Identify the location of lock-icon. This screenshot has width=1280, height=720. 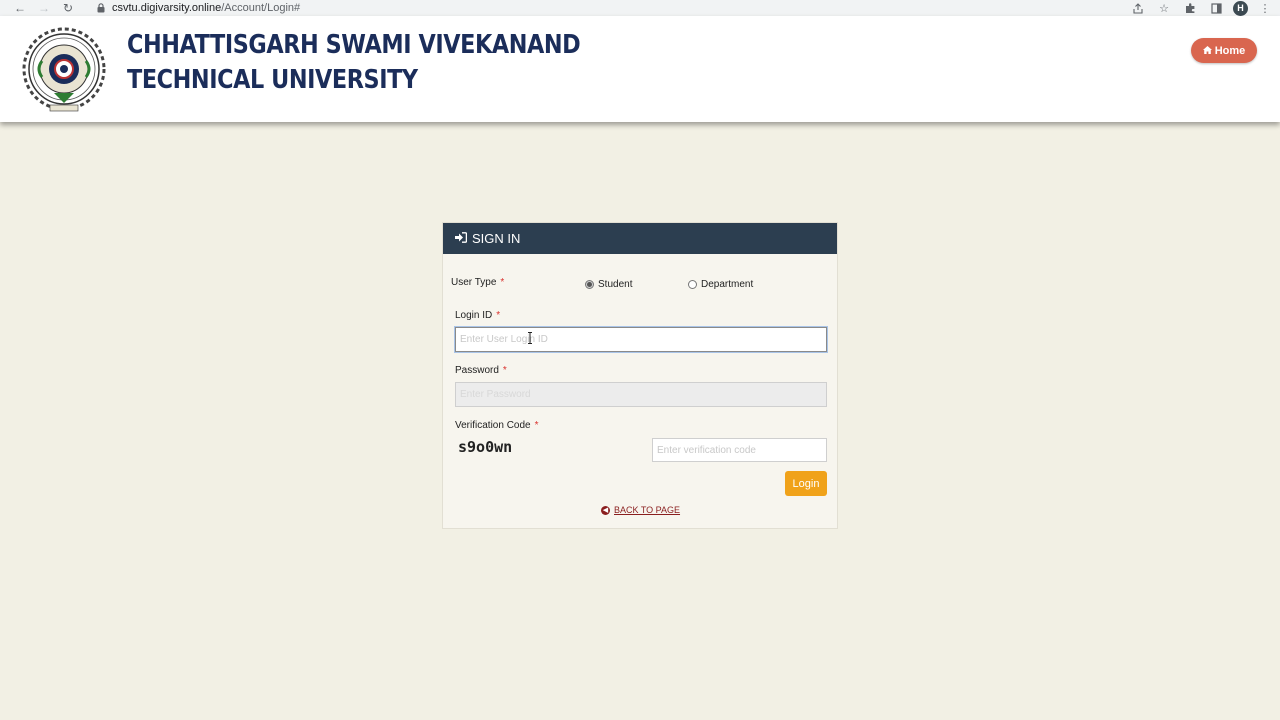
(101, 8).